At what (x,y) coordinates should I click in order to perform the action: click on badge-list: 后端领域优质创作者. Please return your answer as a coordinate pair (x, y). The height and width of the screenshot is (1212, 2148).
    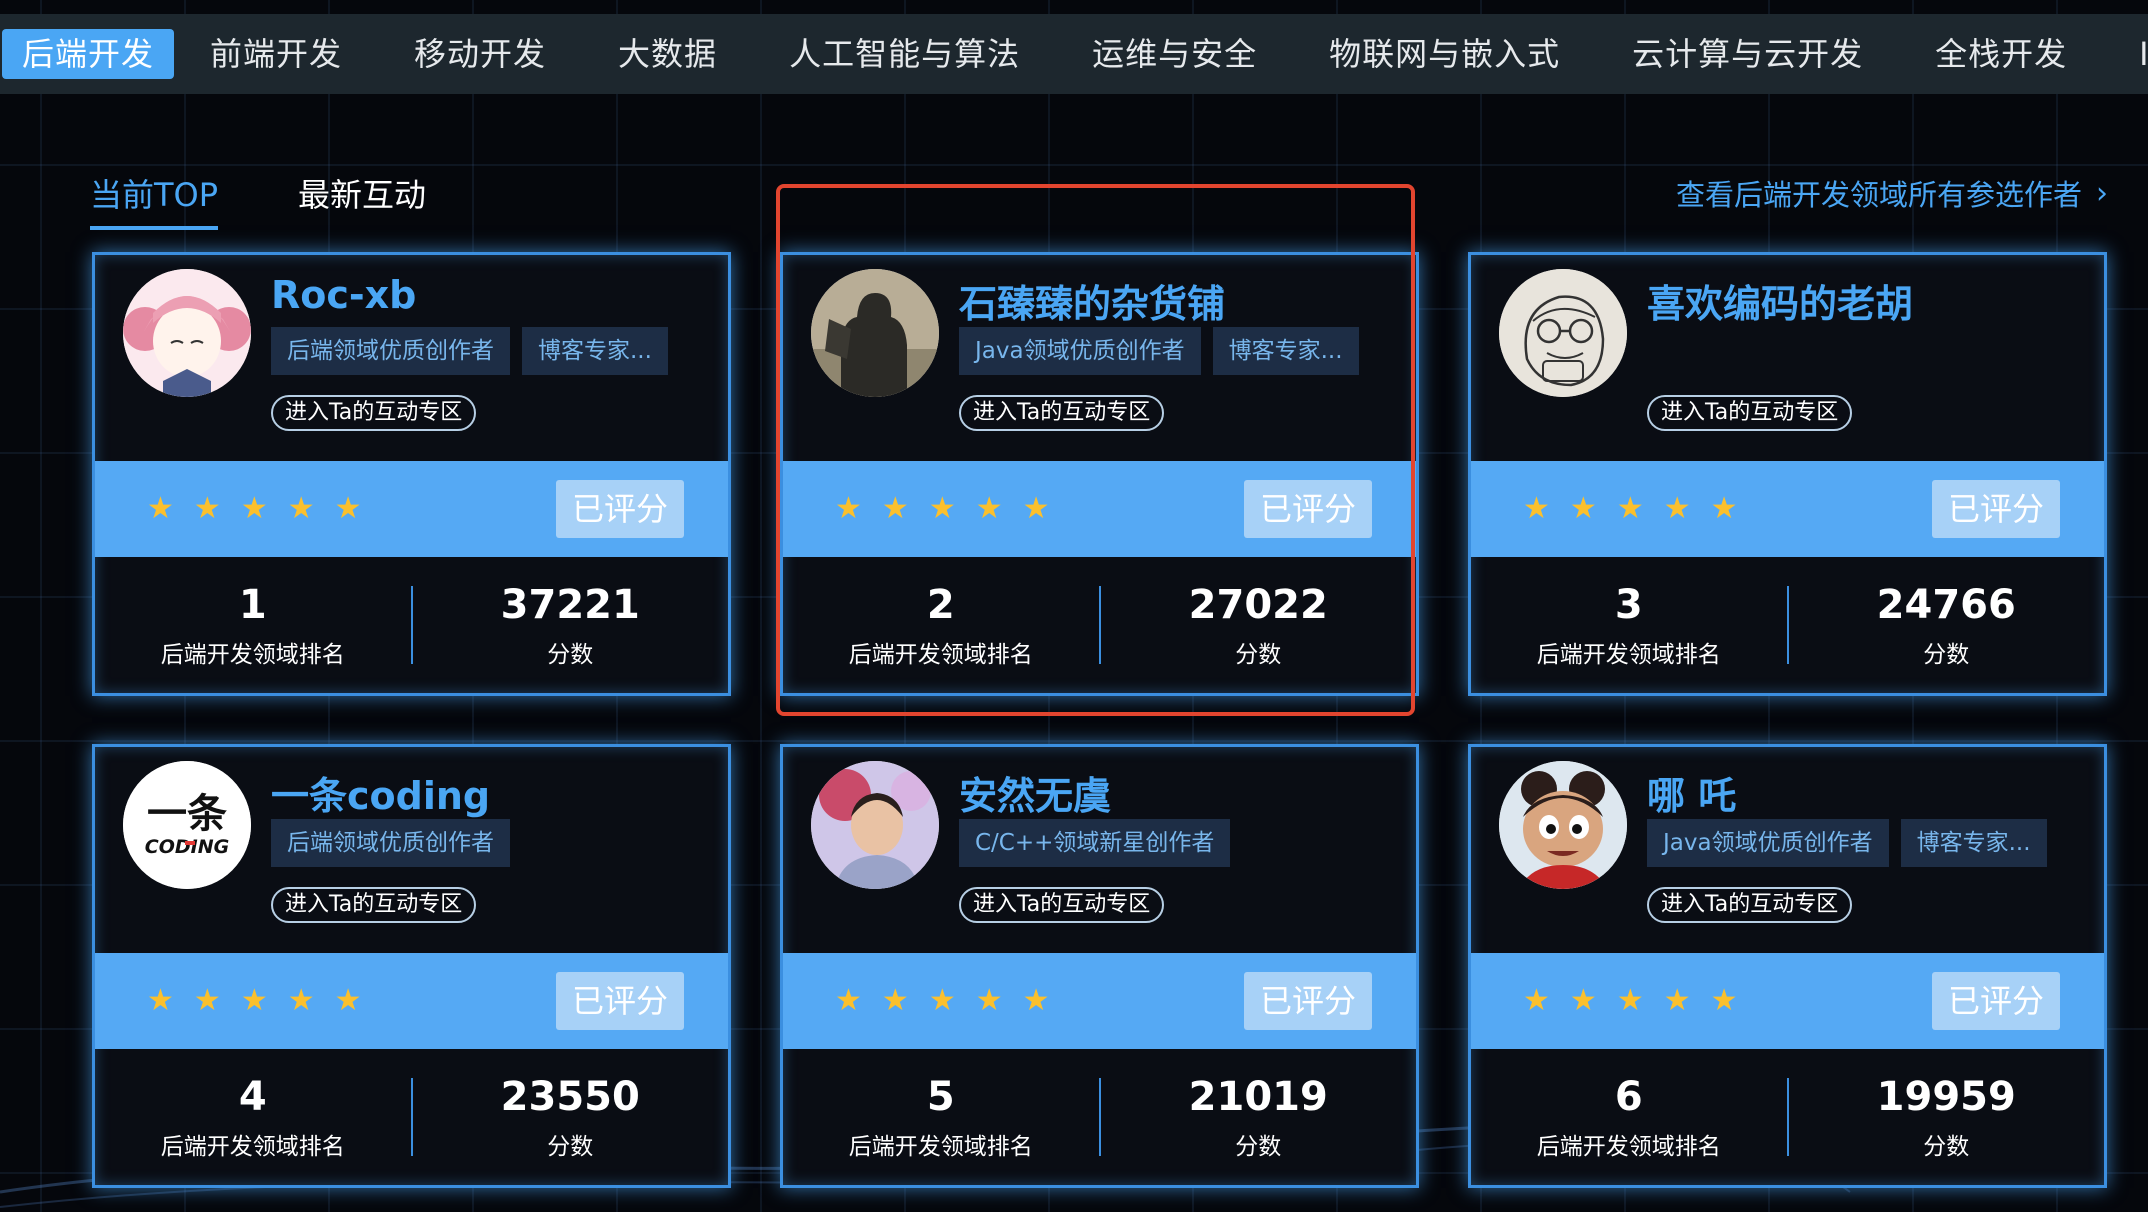
    Looking at the image, I should click on (390, 843).